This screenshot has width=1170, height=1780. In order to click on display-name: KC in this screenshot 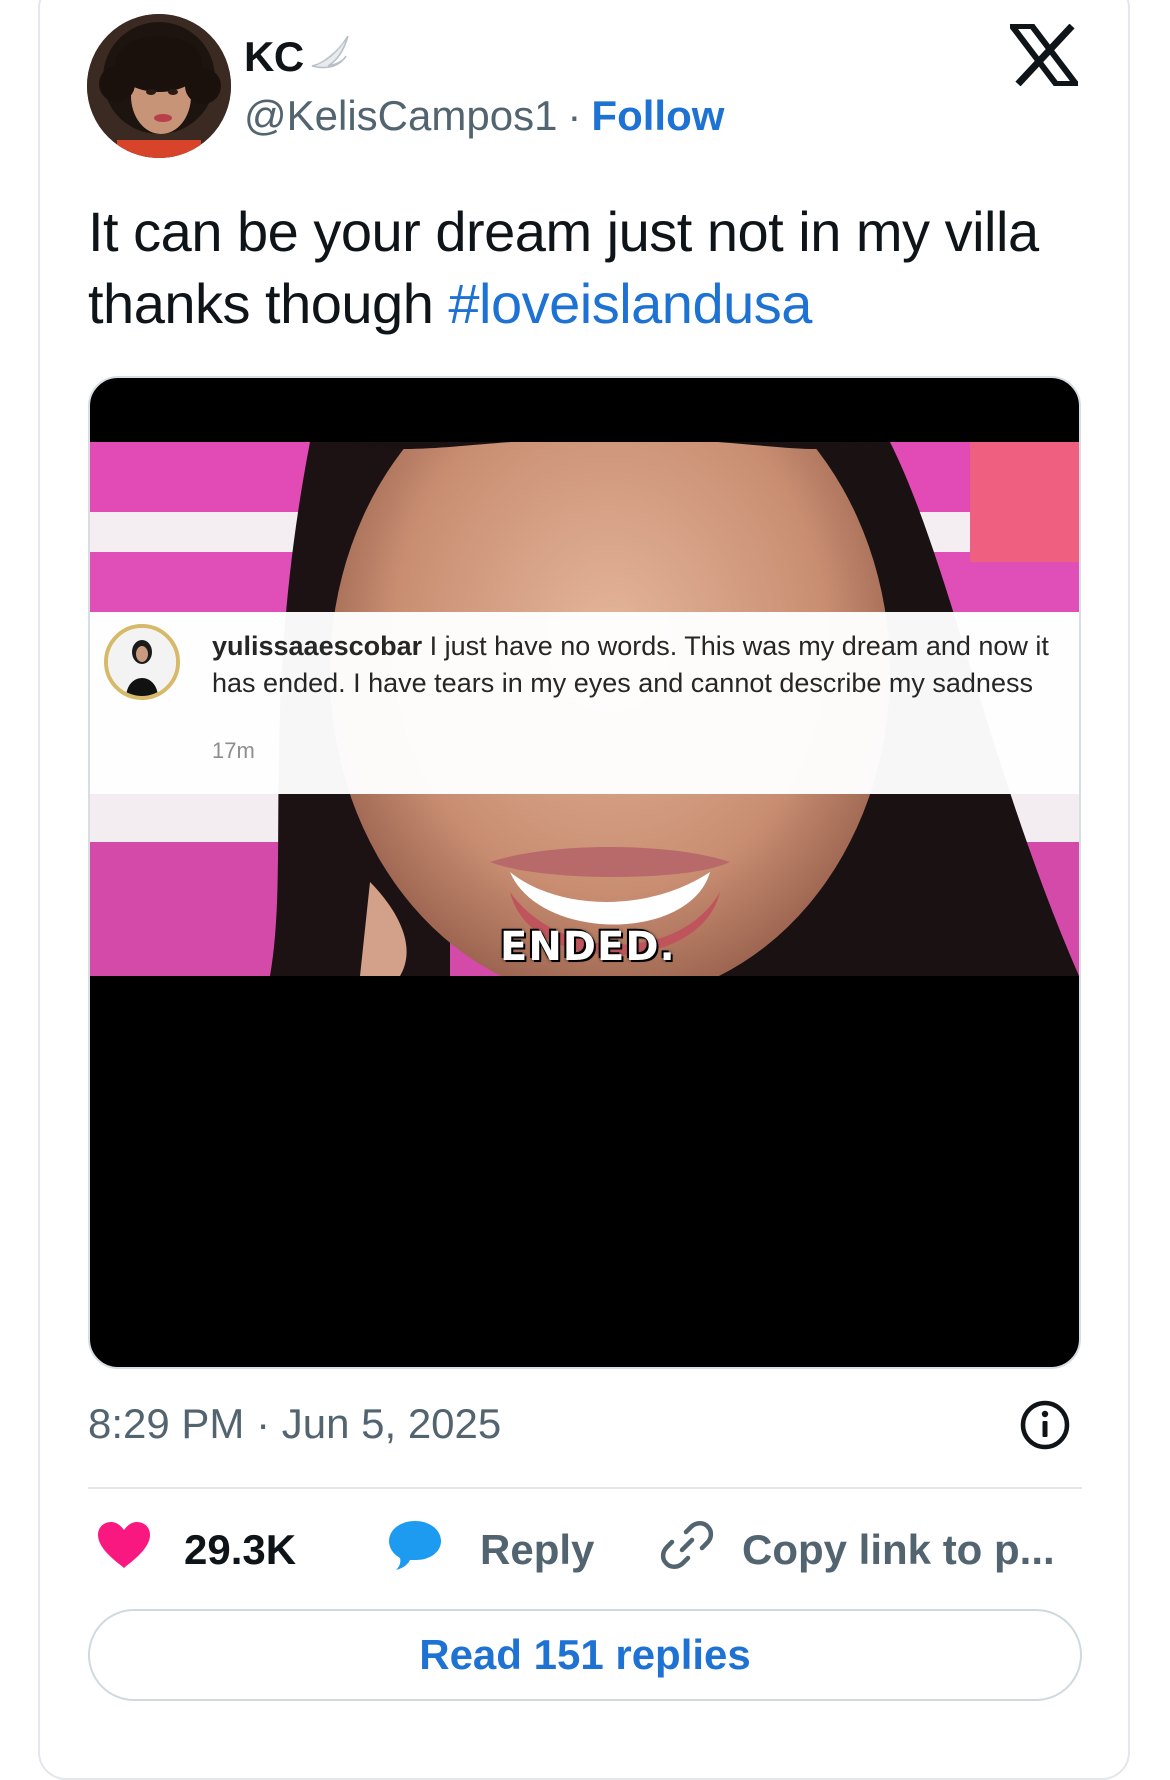, I will do `click(274, 57)`.